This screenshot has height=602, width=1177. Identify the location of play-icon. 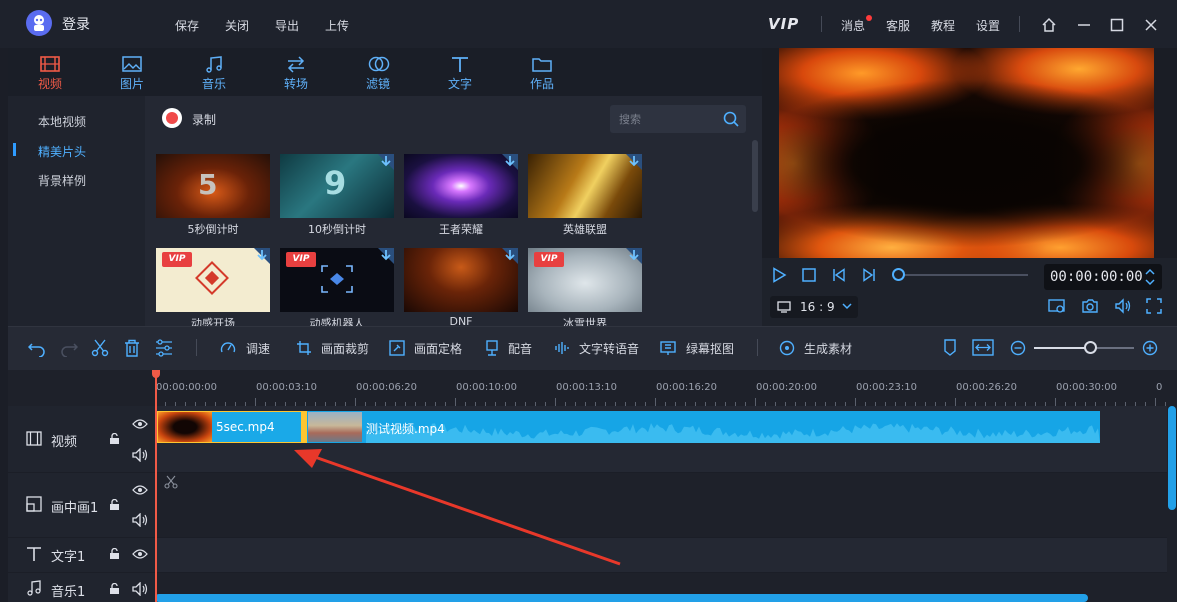
(779, 275).